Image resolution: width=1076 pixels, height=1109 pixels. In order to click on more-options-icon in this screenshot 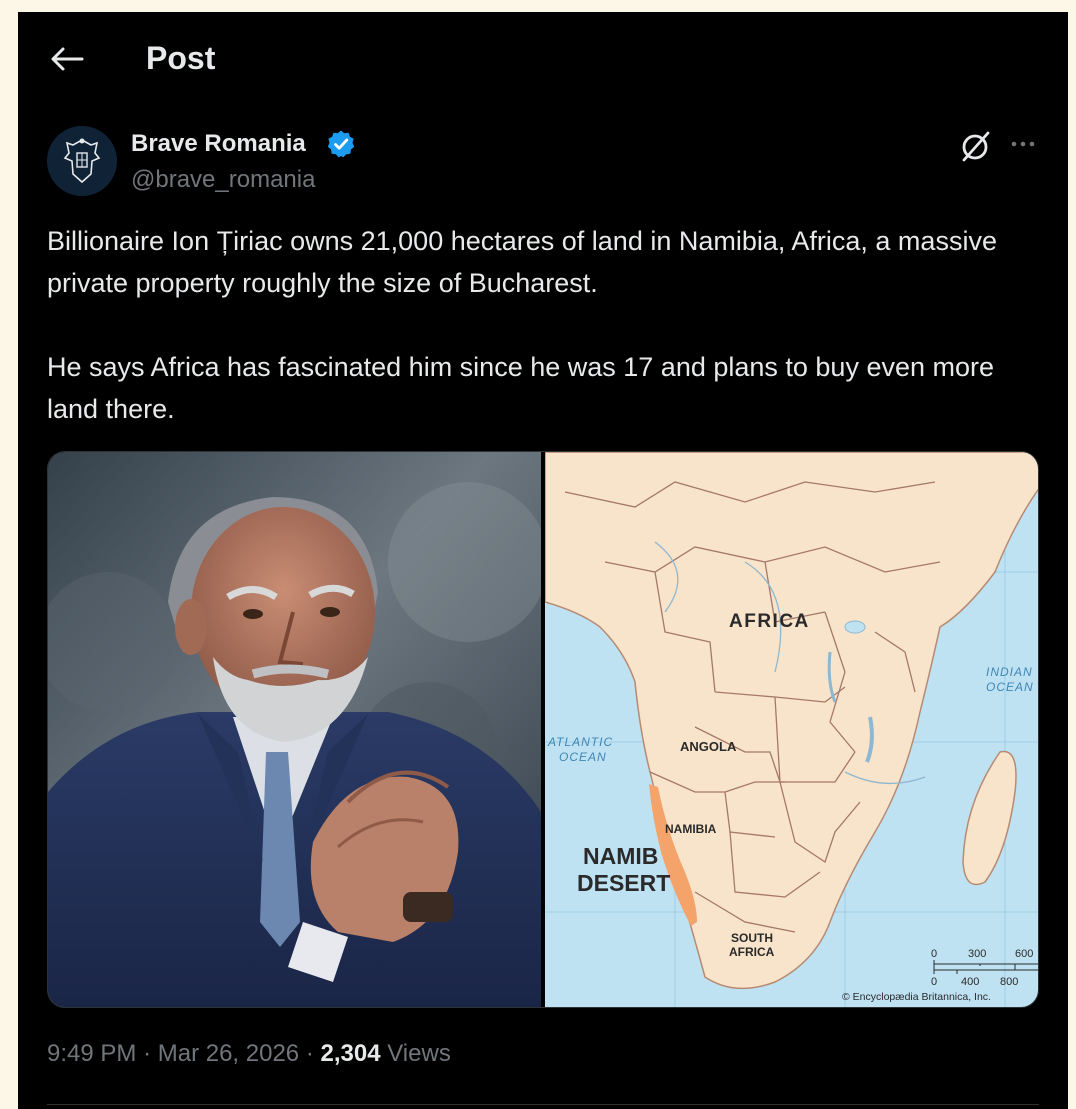, I will do `click(1023, 144)`.